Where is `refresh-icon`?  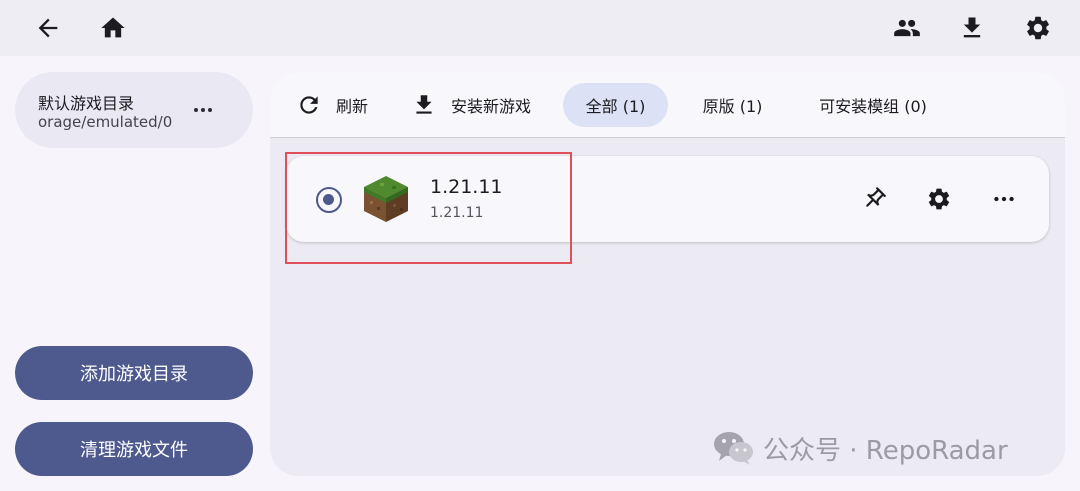
refresh-icon is located at coordinates (309, 105).